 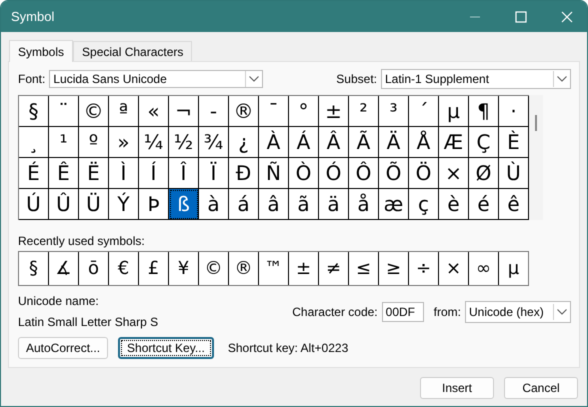 I want to click on font-dropdown: Lucida Sans Unicode, so click(x=156, y=79).